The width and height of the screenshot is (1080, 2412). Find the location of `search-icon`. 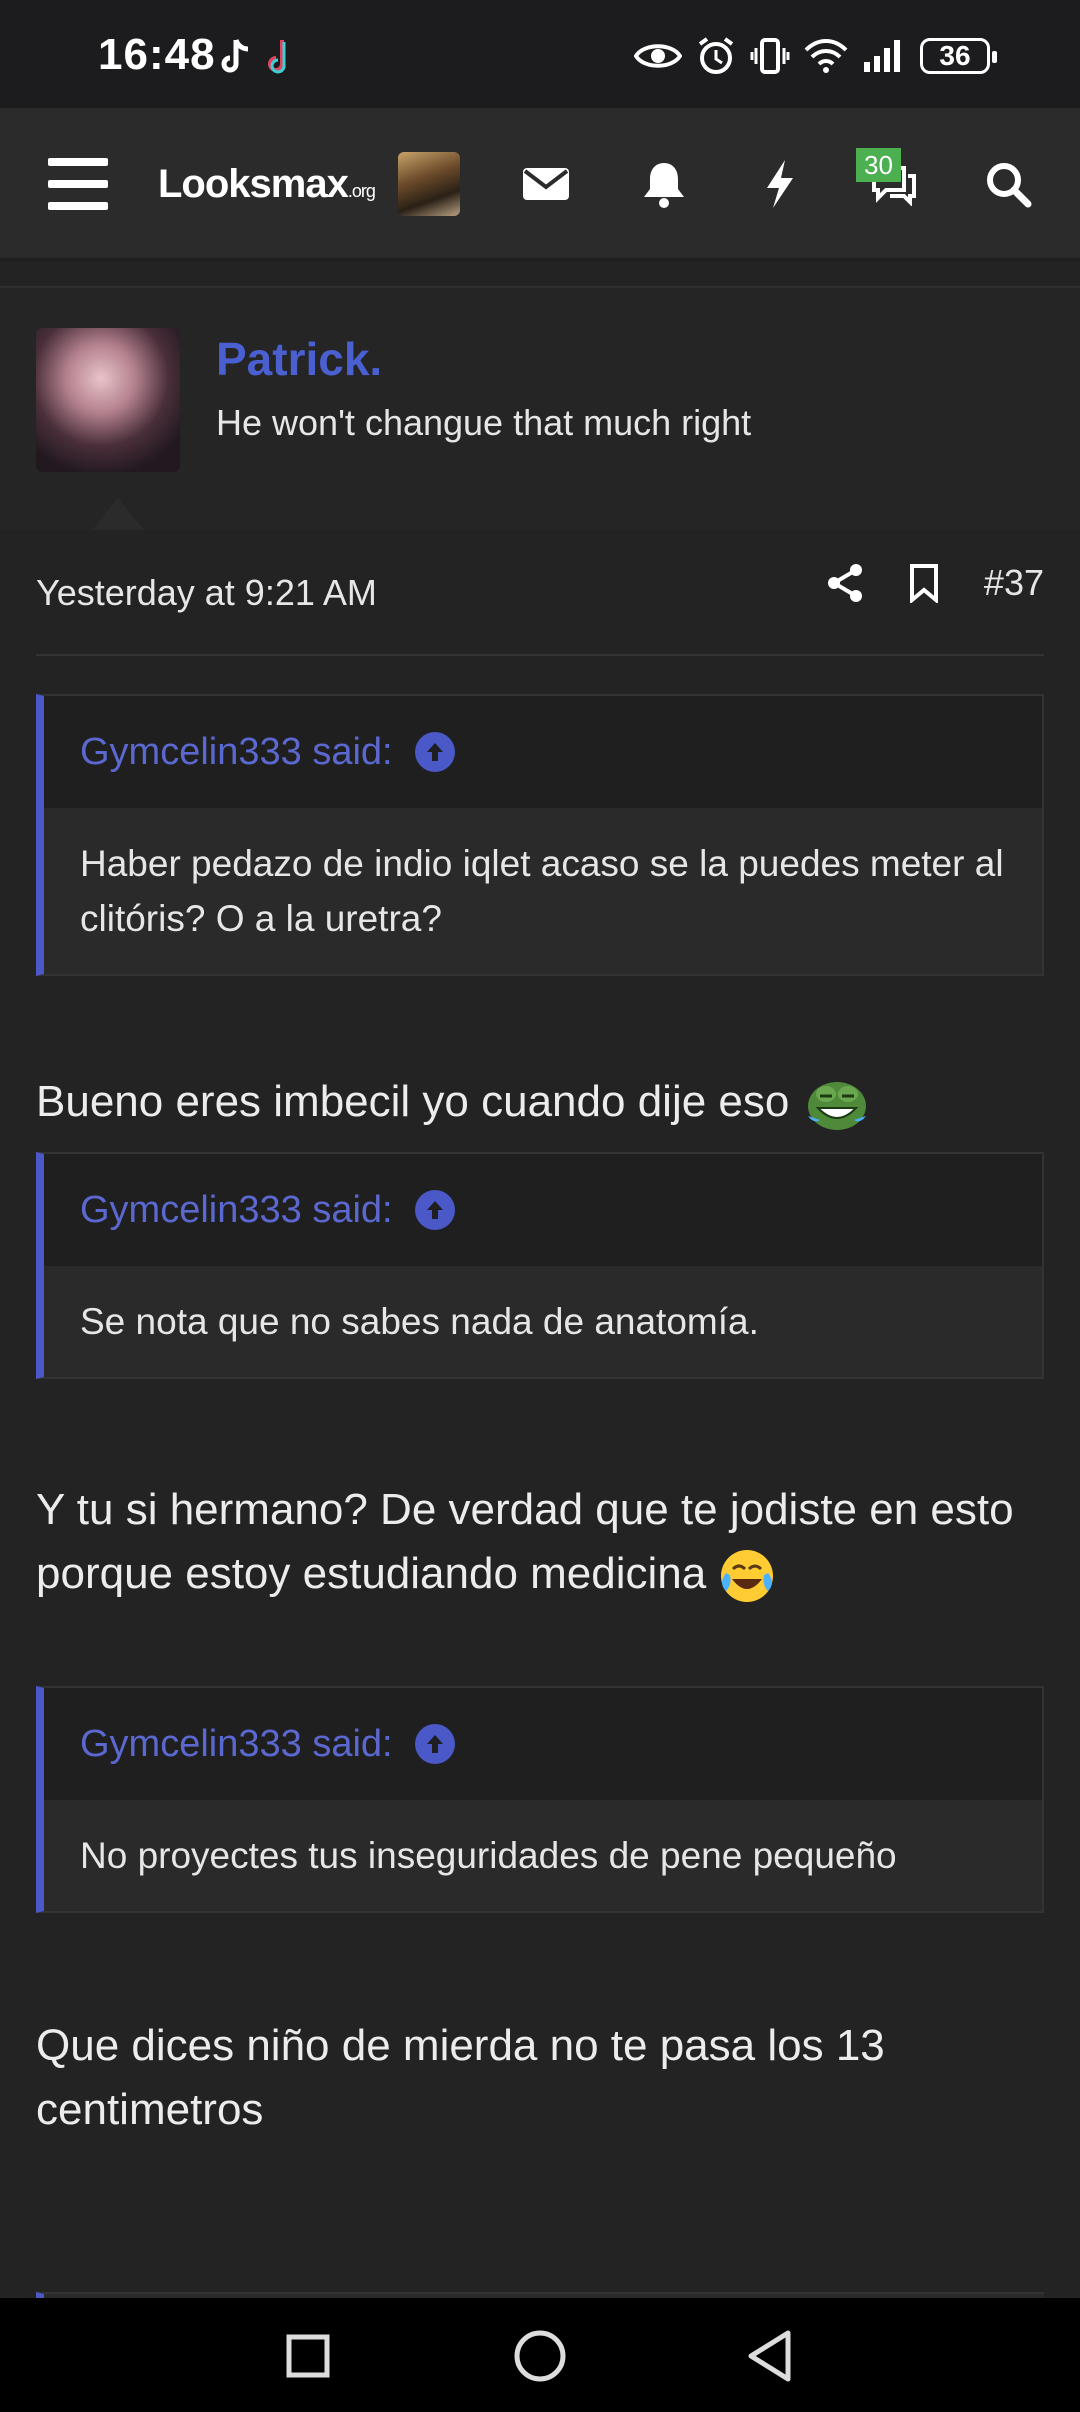

search-icon is located at coordinates (1008, 184).